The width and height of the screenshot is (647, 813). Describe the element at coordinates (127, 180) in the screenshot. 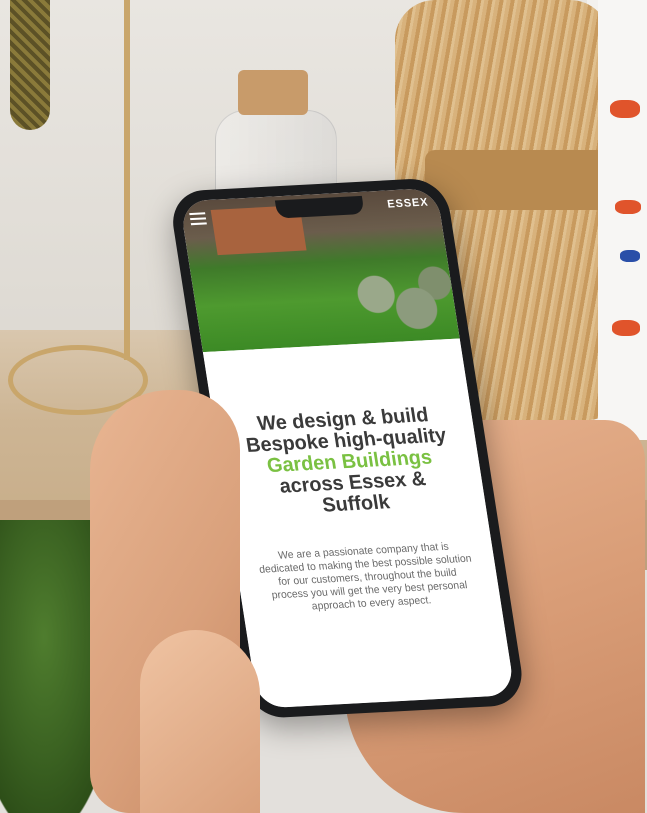

I see `brass-rod` at that location.